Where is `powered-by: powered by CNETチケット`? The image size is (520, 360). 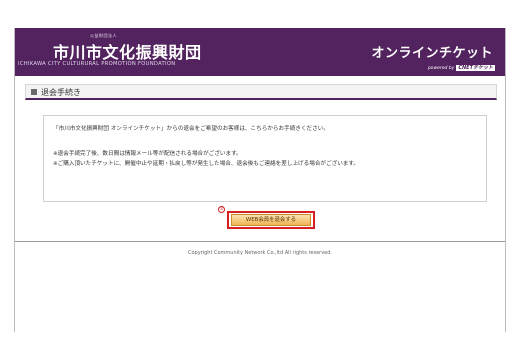 powered-by: powered by CNETチケット is located at coordinates (461, 67).